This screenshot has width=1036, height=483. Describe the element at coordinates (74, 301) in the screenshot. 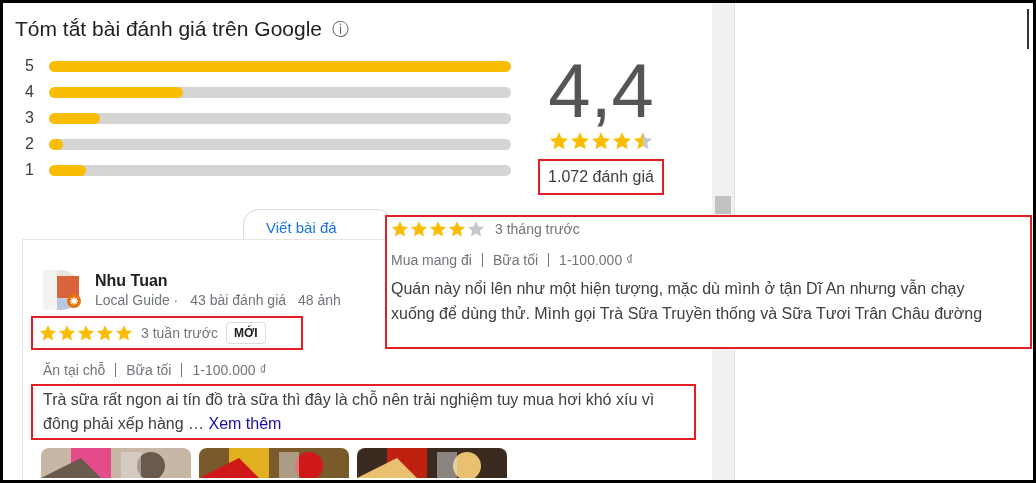

I see `badge-icon` at that location.